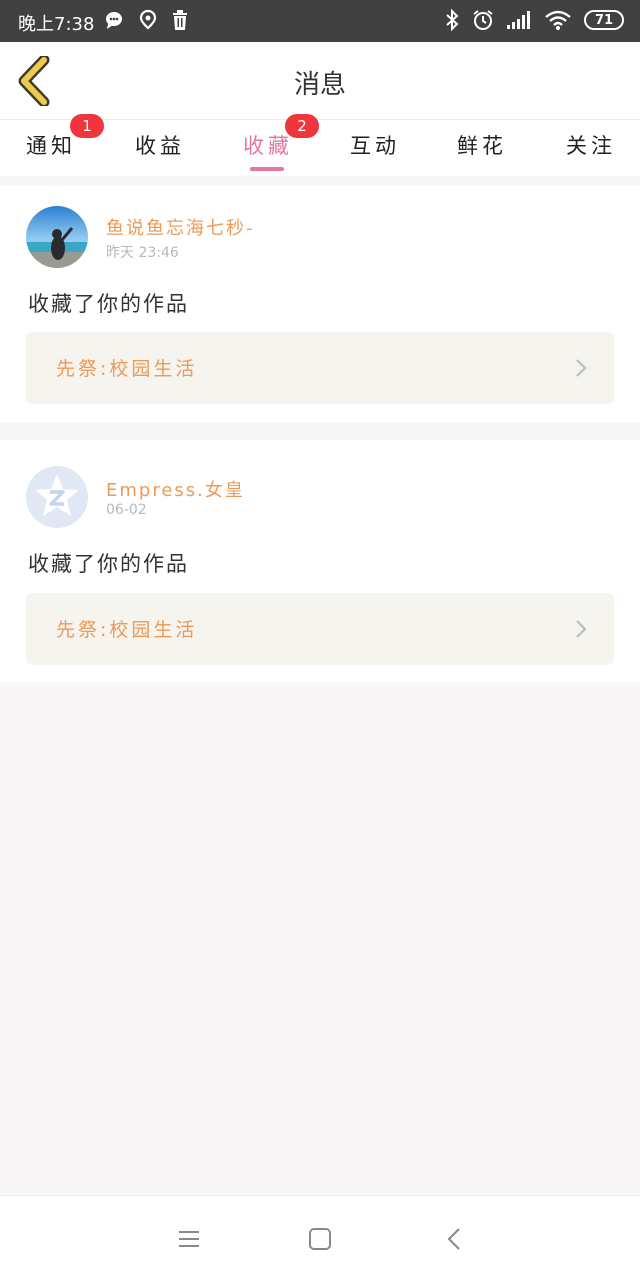 The height and width of the screenshot is (1280, 640). I want to click on tab-flowers: 鲜花, so click(482, 145).